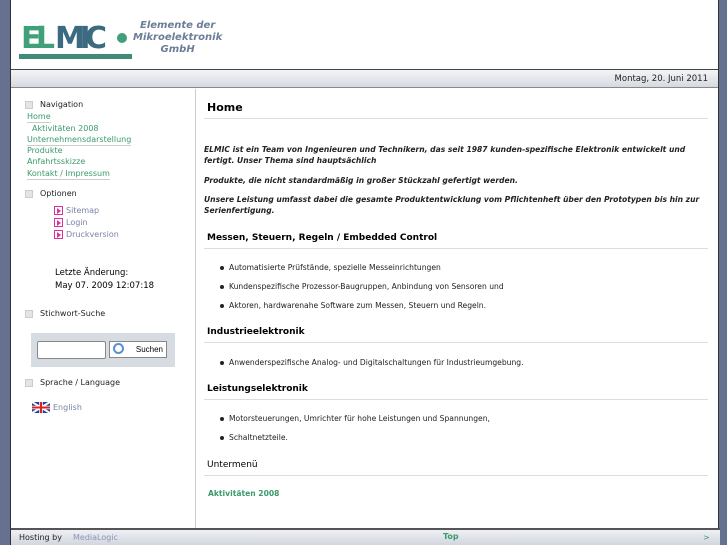 The image size is (727, 545). I want to click on svg-text: MIC, so click(81, 38).